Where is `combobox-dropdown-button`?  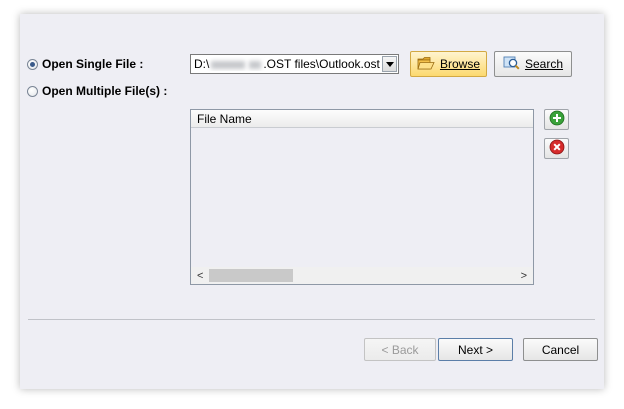
combobox-dropdown-button is located at coordinates (389, 64).